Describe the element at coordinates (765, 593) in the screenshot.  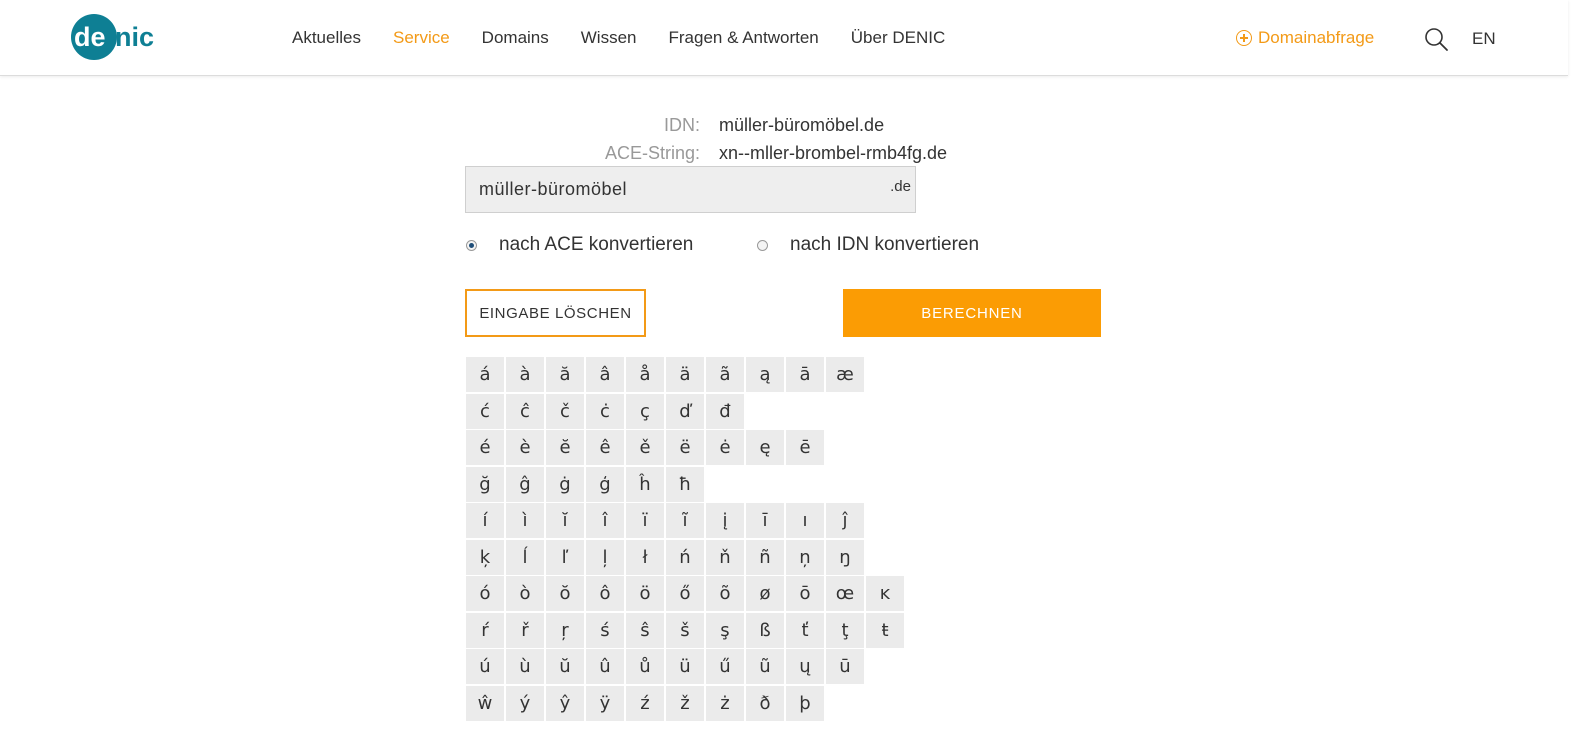
I see `char-button: ø` at that location.